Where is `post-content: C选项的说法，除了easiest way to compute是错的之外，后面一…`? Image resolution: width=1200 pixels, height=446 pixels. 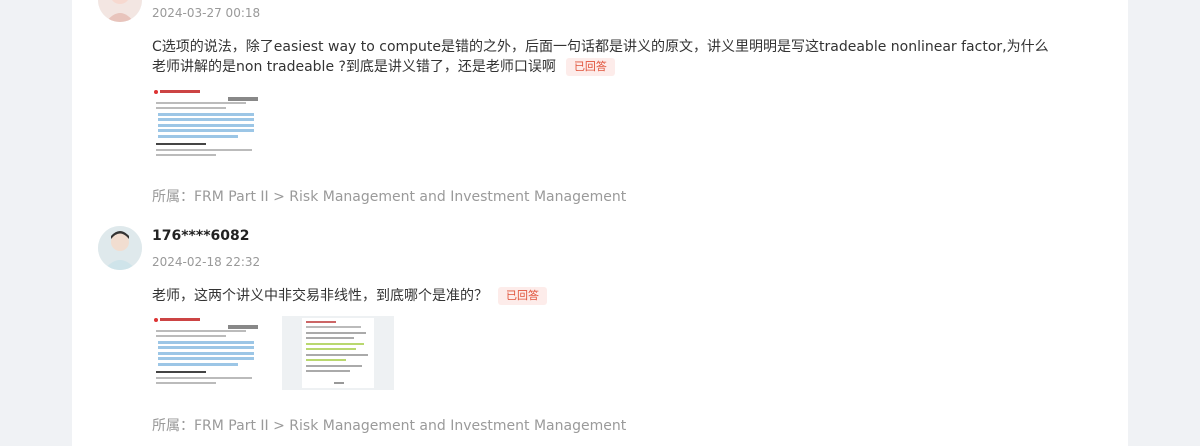 post-content: C选项的说法，除了easiest way to compute是错的之外，后面一… is located at coordinates (602, 57).